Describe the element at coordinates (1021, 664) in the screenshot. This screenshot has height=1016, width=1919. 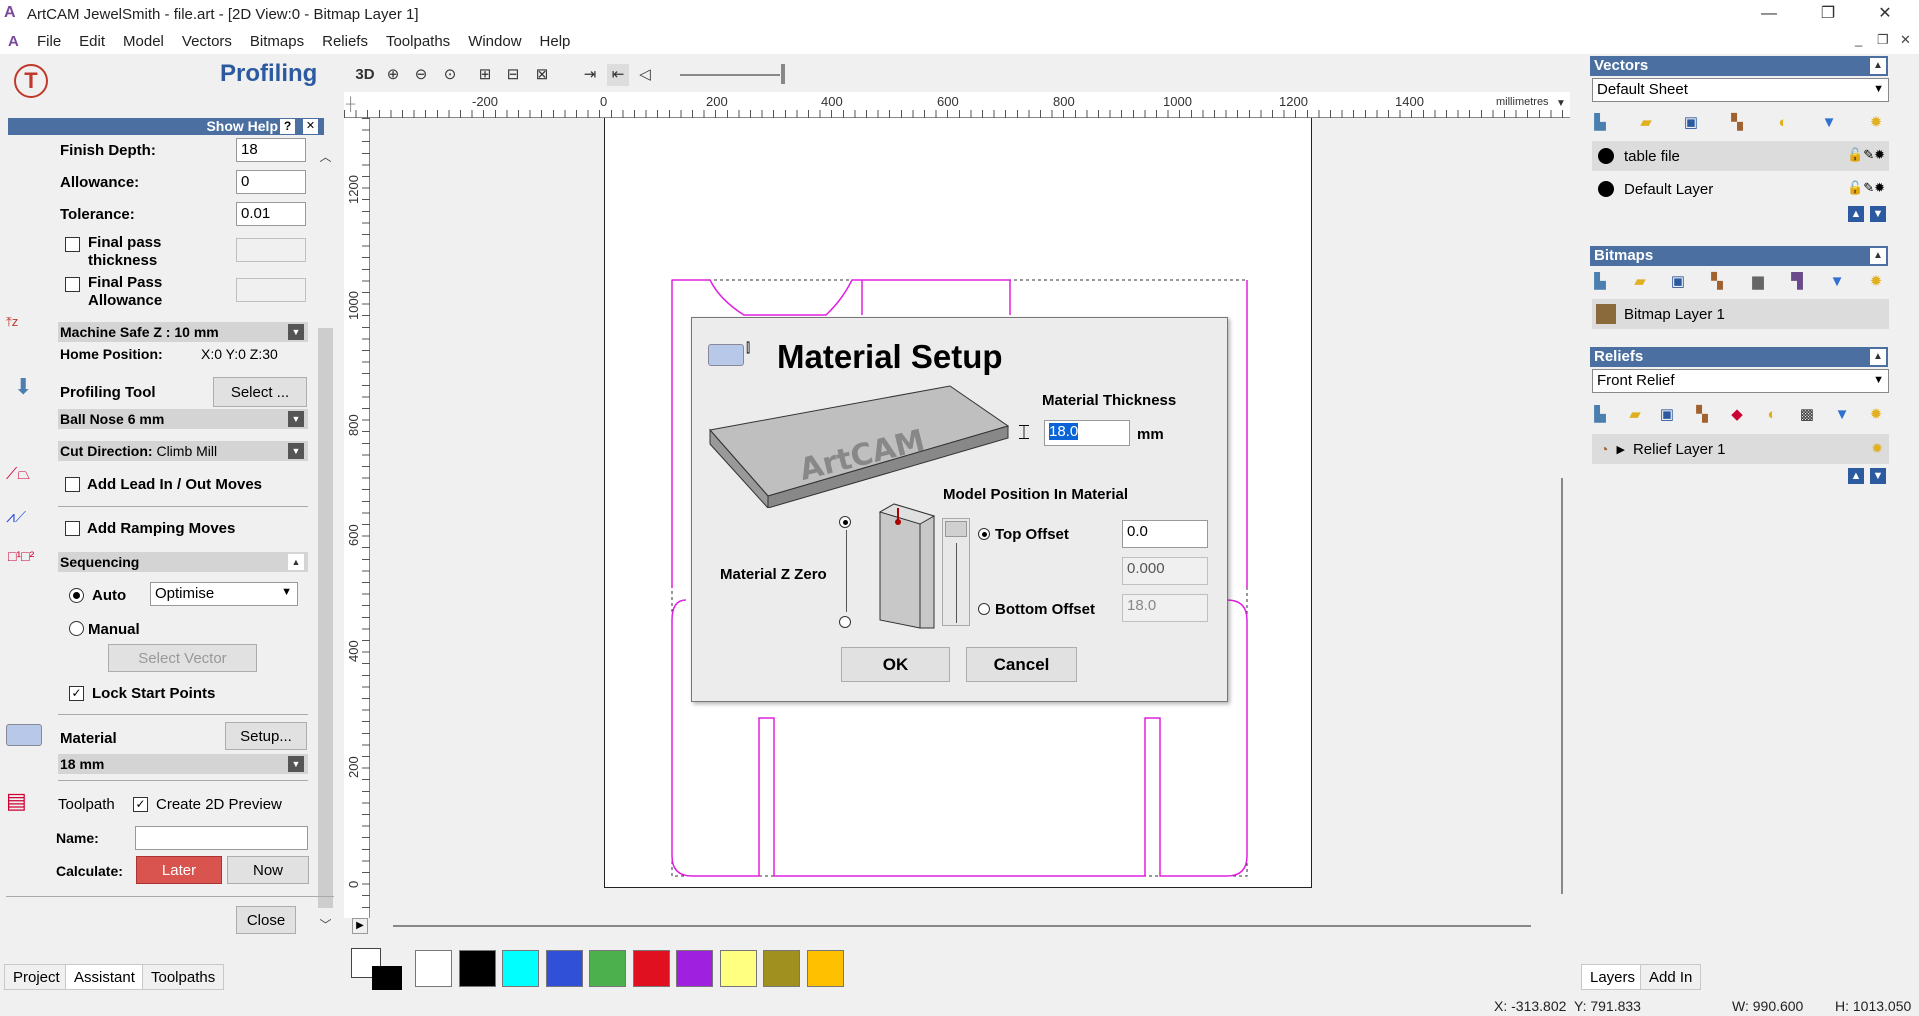
I see `cancel-button: Cancel` at that location.